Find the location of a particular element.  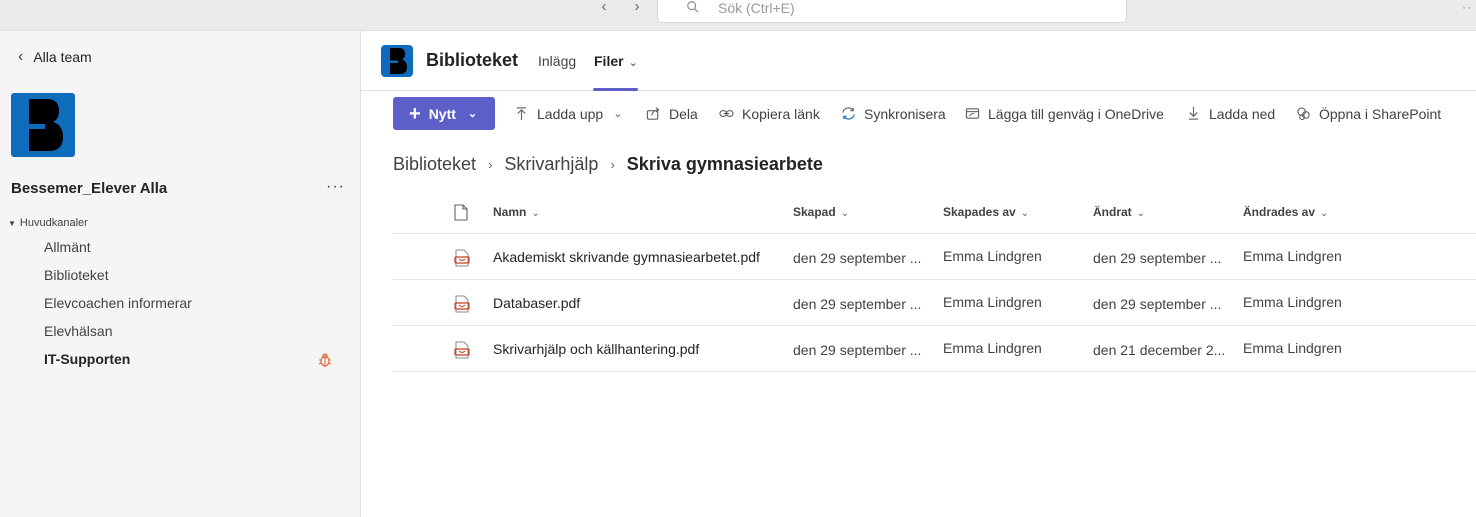

new-label: Nytt is located at coordinates (442, 113).